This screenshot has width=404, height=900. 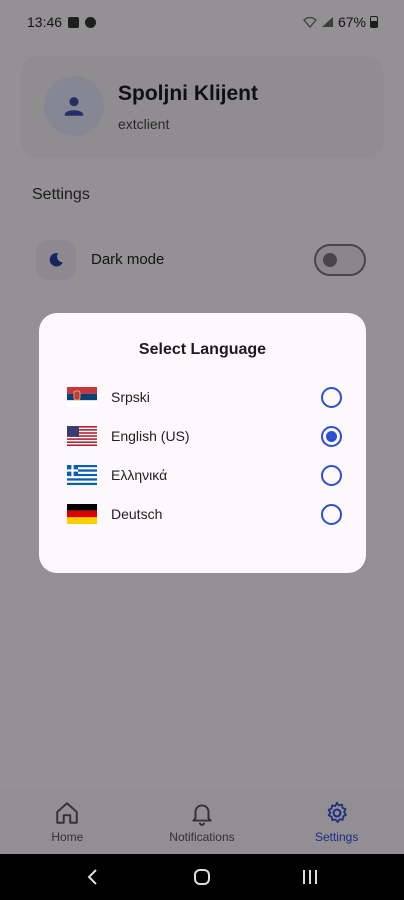 I want to click on us-flag-icon, so click(x=82, y=436).